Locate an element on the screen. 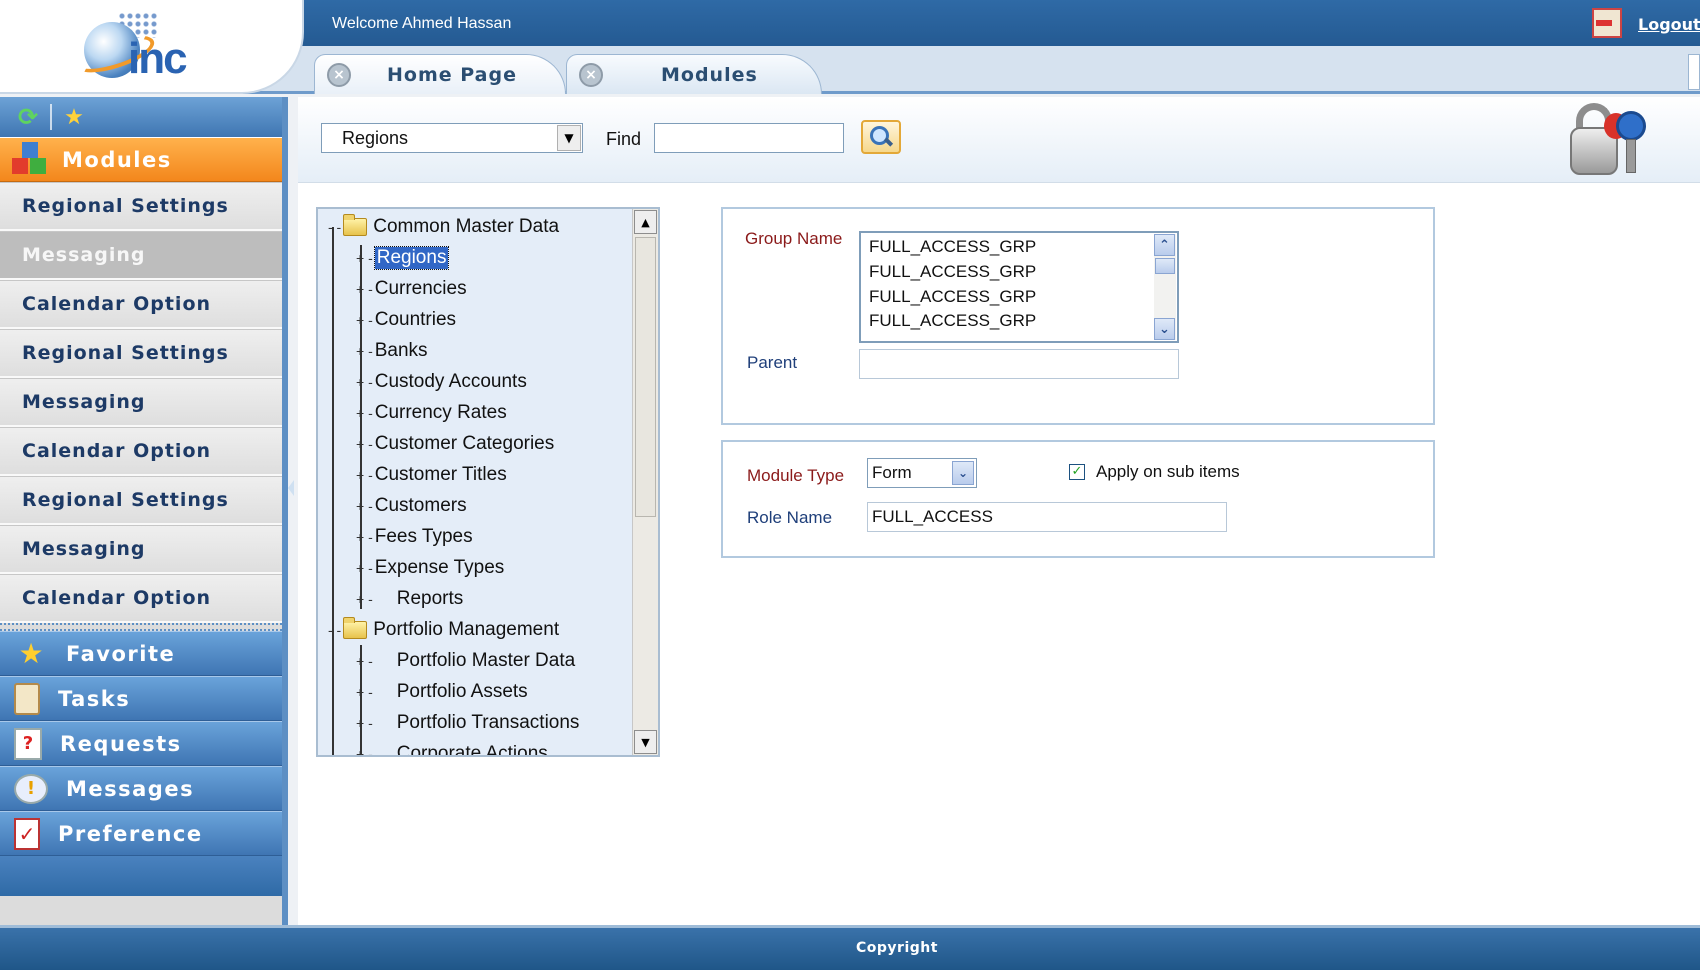  tree-item-label: Custody Accounts is located at coordinates (450, 381).